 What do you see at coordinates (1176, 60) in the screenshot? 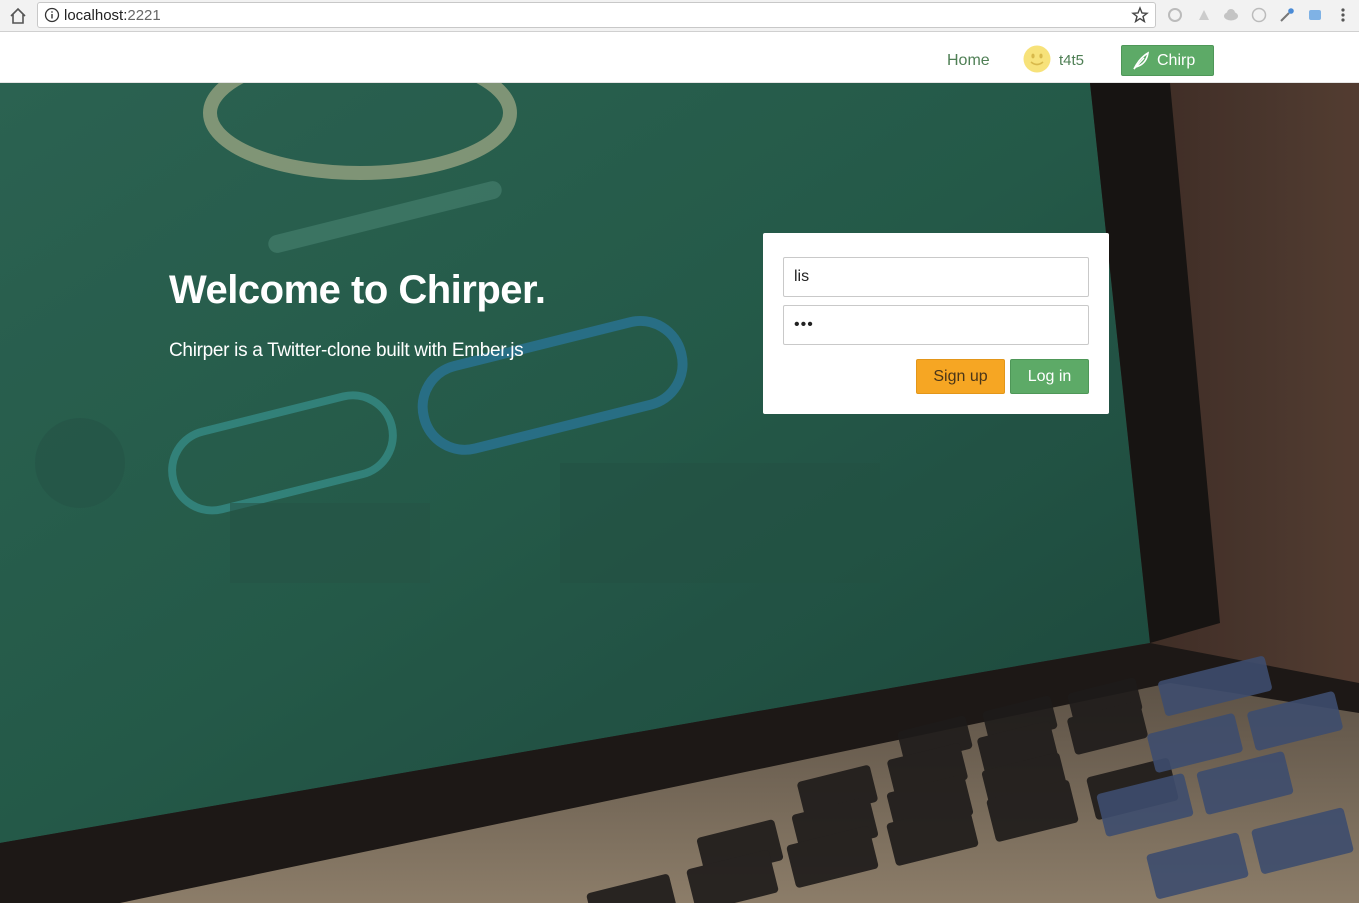
I see `chirp-button-label: Chirp` at bounding box center [1176, 60].